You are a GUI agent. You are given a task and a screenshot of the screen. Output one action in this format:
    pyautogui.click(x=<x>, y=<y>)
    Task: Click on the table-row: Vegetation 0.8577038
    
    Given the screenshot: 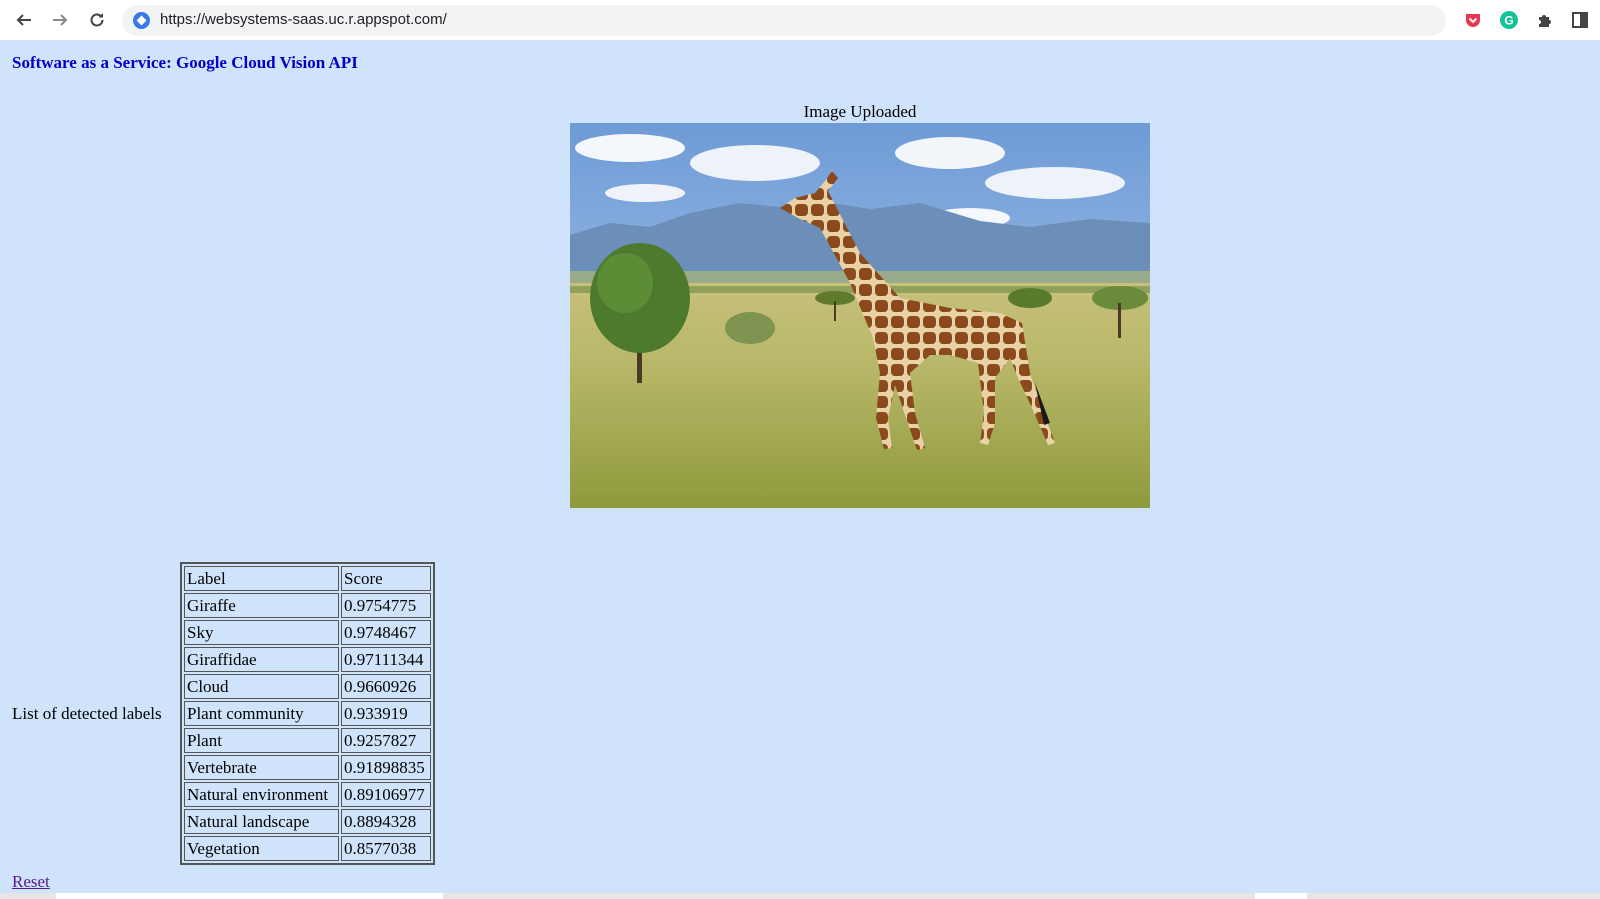 What is the action you would take?
    pyautogui.click(x=307, y=848)
    